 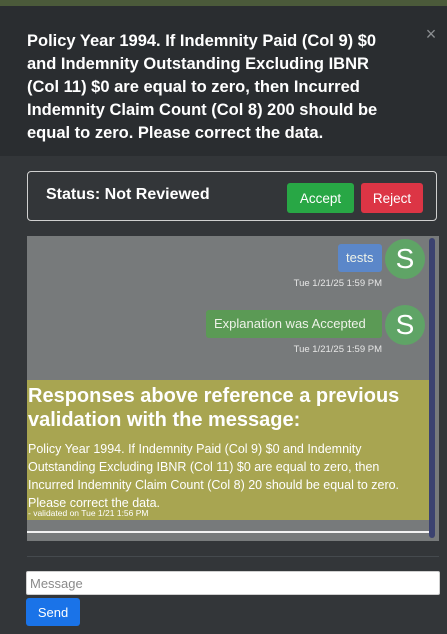 I want to click on message-input, so click(x=233, y=583).